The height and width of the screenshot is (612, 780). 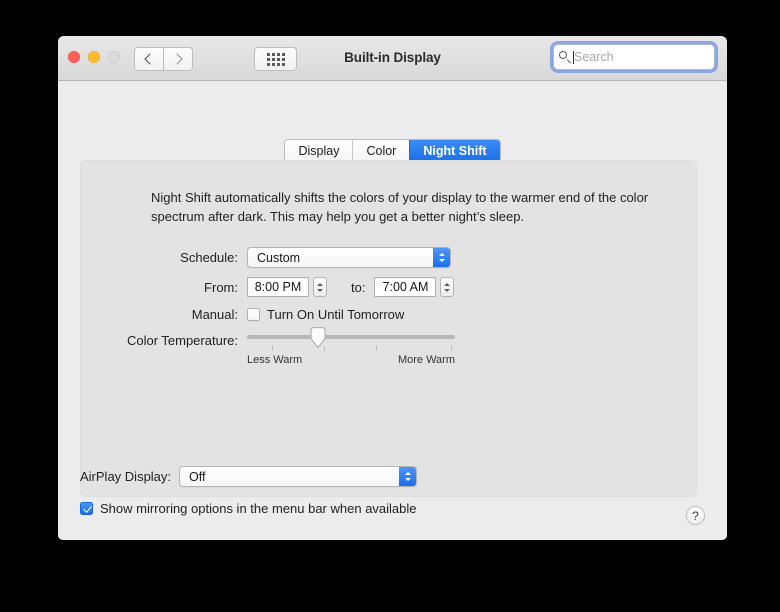 What do you see at coordinates (253, 314) in the screenshot?
I see `turn-on-until-tomorrow-checkbox` at bounding box center [253, 314].